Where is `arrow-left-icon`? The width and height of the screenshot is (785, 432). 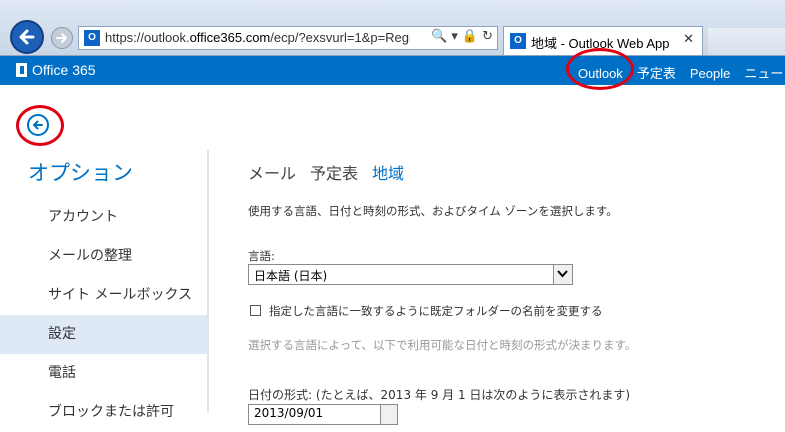 arrow-left-icon is located at coordinates (27, 37).